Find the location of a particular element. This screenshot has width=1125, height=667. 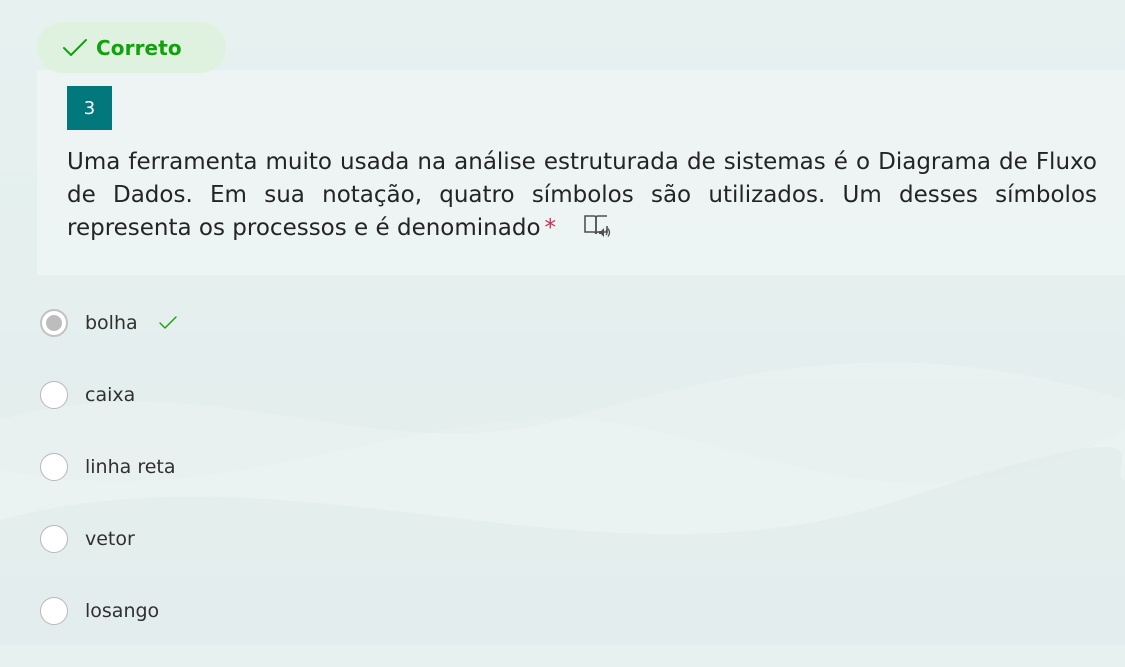

radio-button-selected is located at coordinates (54, 323).